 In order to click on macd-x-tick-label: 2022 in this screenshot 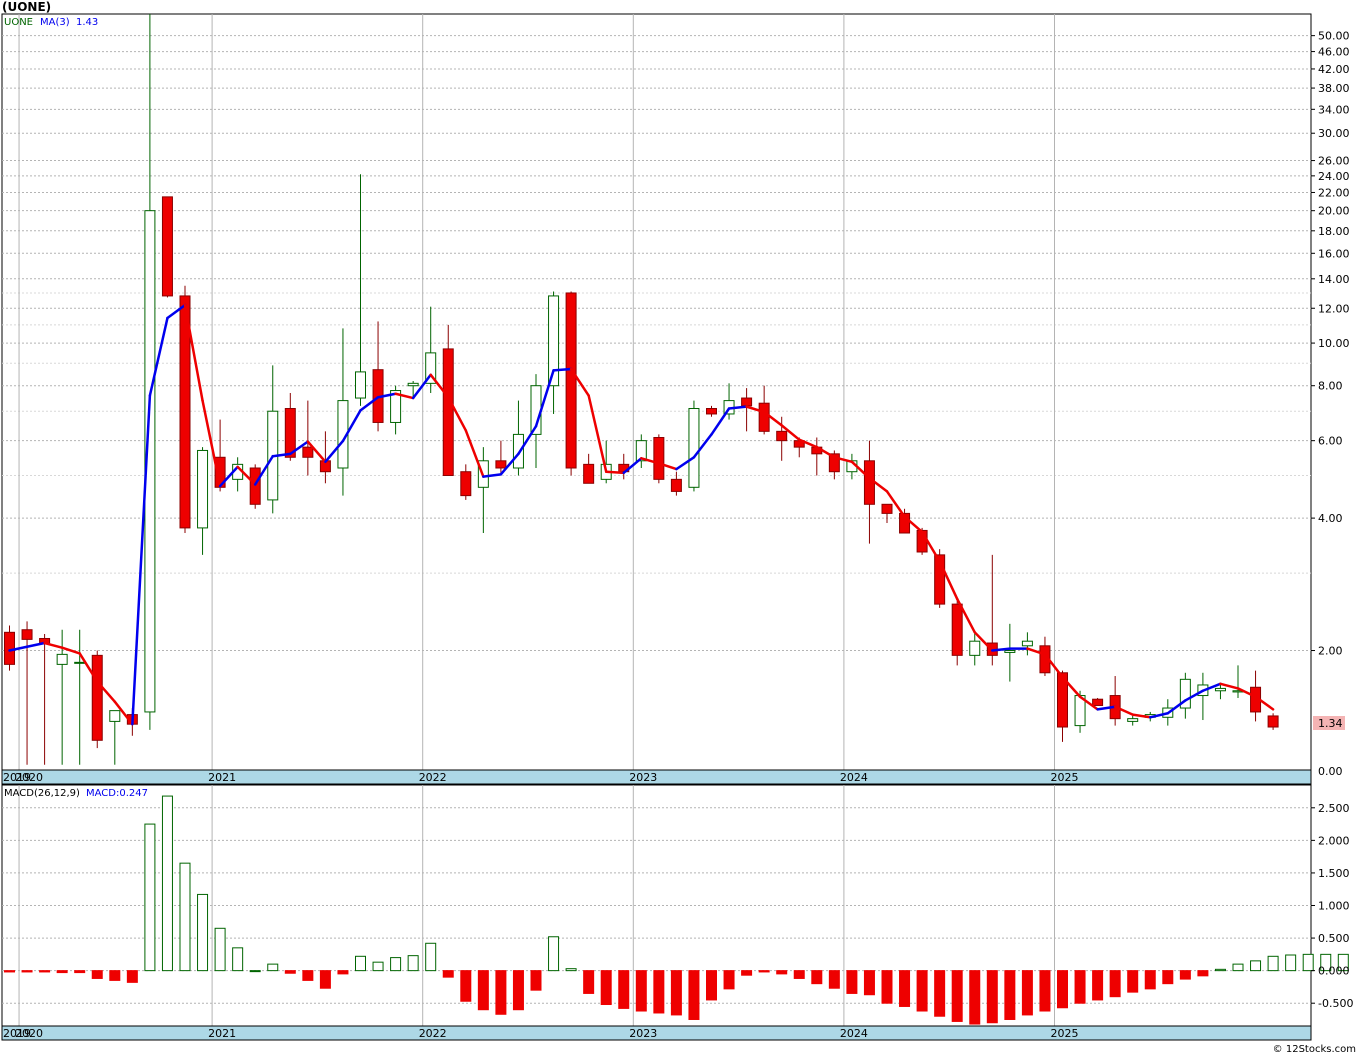, I will do `click(433, 1033)`.